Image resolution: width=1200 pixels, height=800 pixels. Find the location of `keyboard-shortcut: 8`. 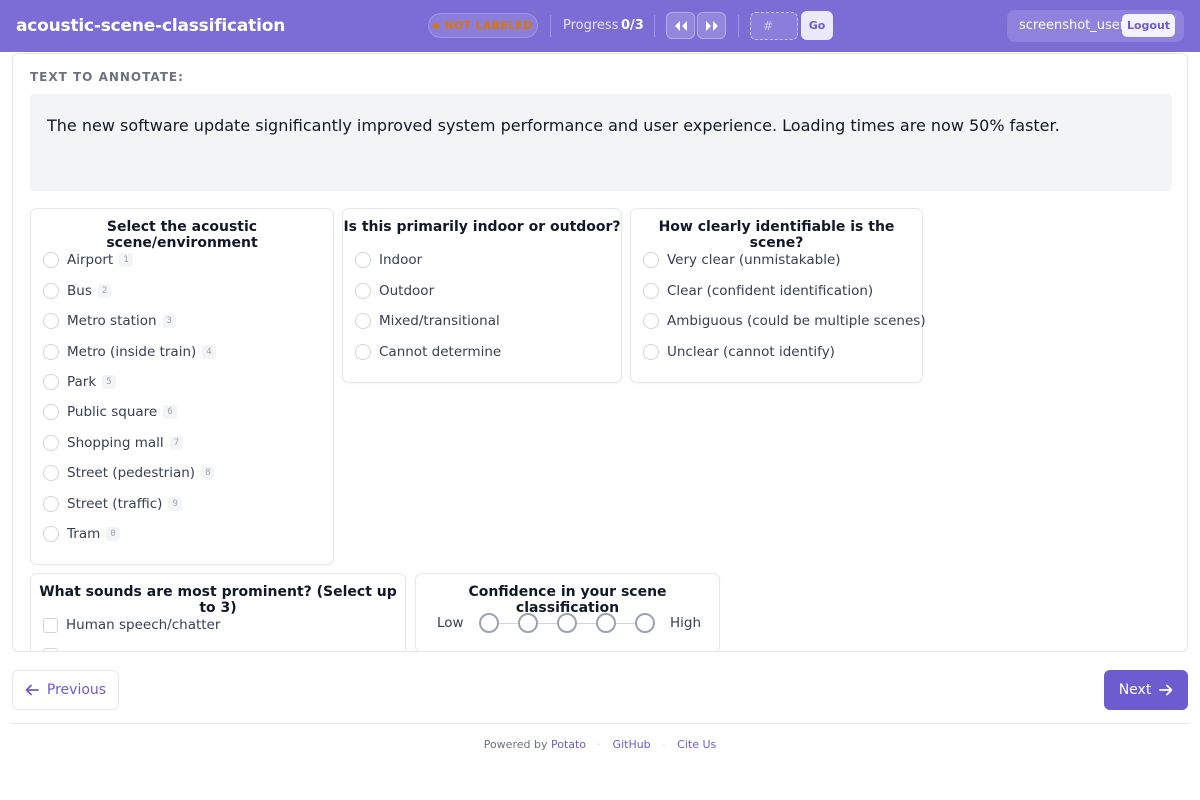

keyboard-shortcut: 8 is located at coordinates (208, 473).